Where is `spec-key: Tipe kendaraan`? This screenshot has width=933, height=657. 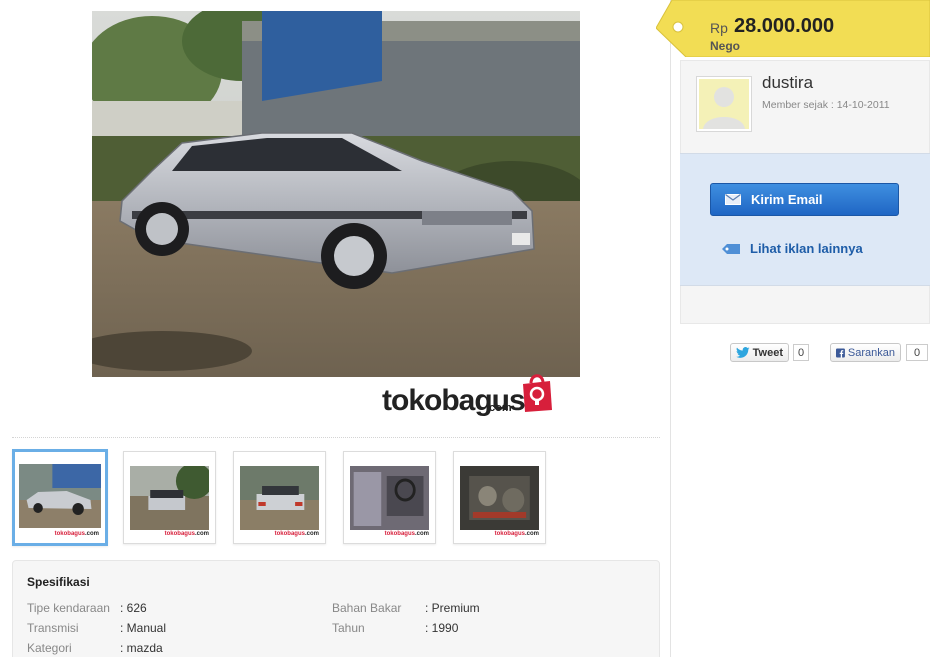 spec-key: Tipe kendaraan is located at coordinates (68, 608).